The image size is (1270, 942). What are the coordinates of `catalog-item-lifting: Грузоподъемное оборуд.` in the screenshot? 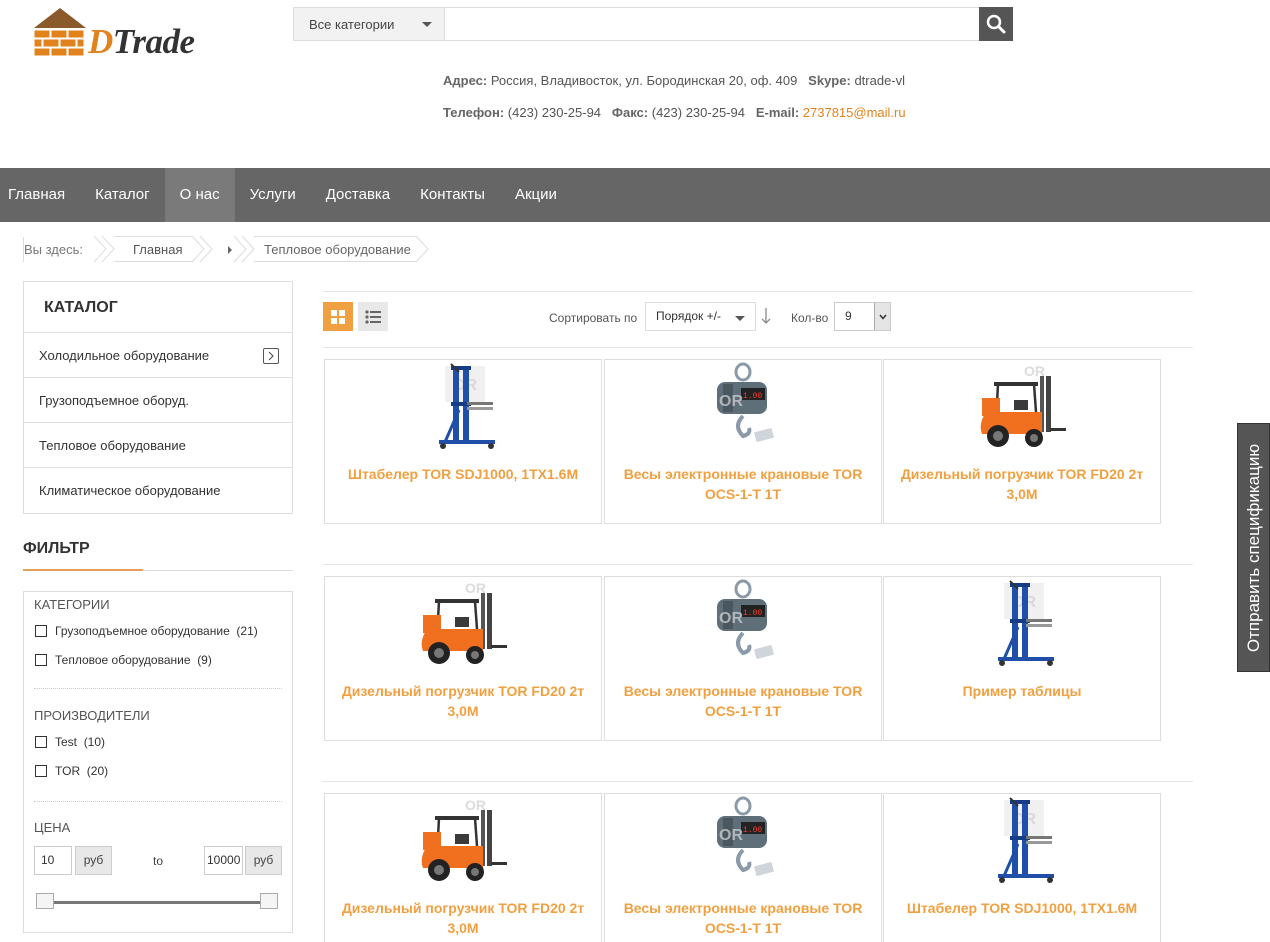 It's located at (158, 400).